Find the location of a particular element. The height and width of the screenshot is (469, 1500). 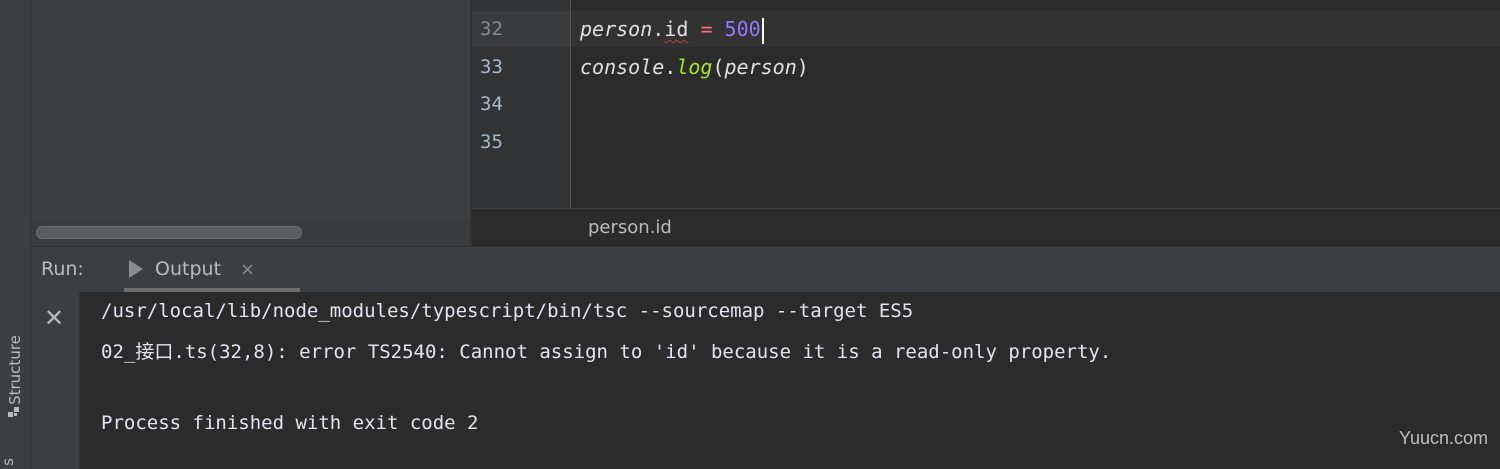

close-icon: × is located at coordinates (247, 269).